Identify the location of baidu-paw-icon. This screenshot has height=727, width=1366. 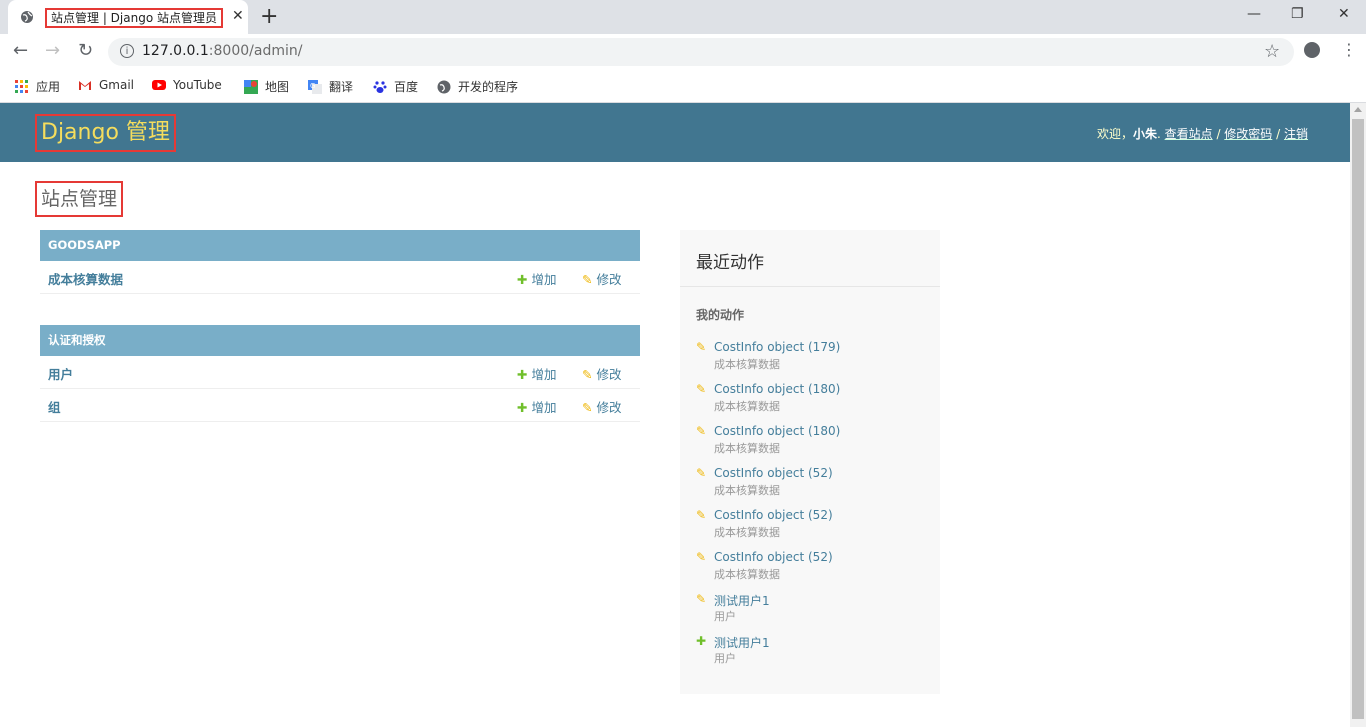
(380, 86).